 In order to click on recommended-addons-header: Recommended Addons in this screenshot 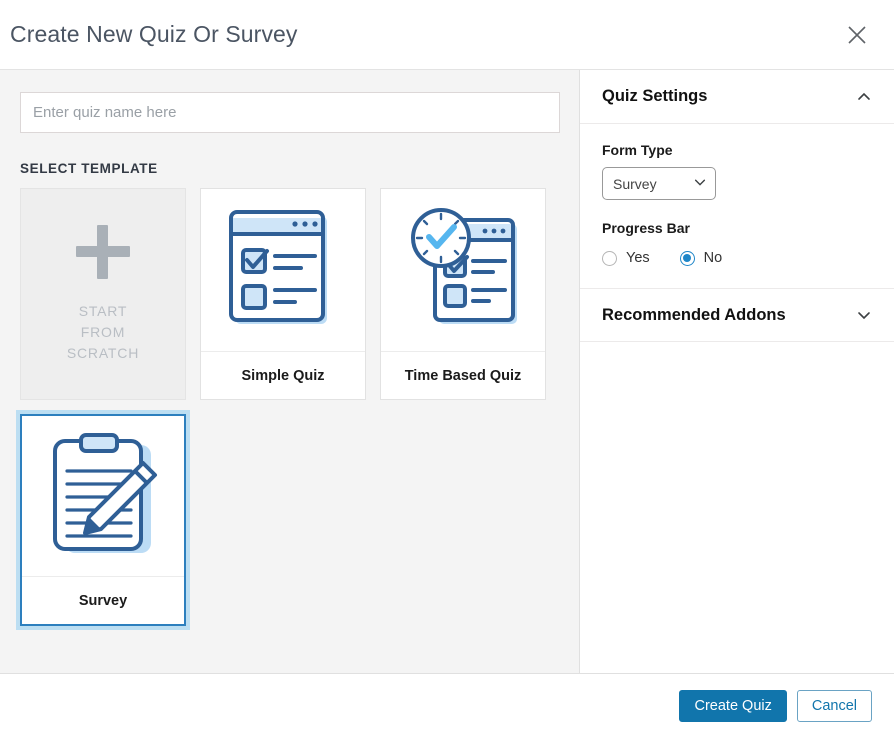, I will do `click(737, 315)`.